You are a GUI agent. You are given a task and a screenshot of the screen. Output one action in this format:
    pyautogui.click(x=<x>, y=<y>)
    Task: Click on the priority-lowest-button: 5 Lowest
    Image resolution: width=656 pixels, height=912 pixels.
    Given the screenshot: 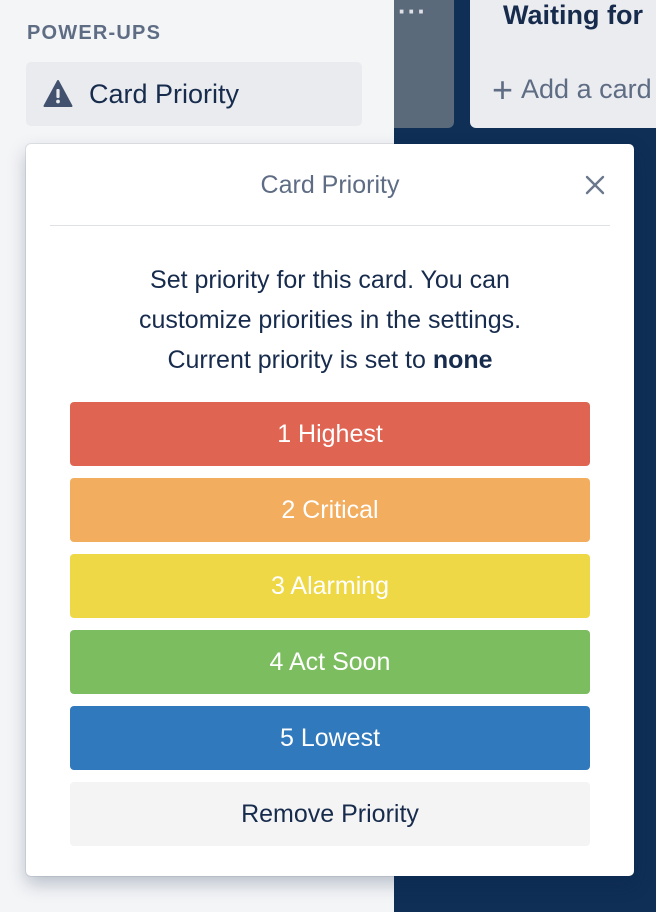 What is the action you would take?
    pyautogui.click(x=330, y=738)
    